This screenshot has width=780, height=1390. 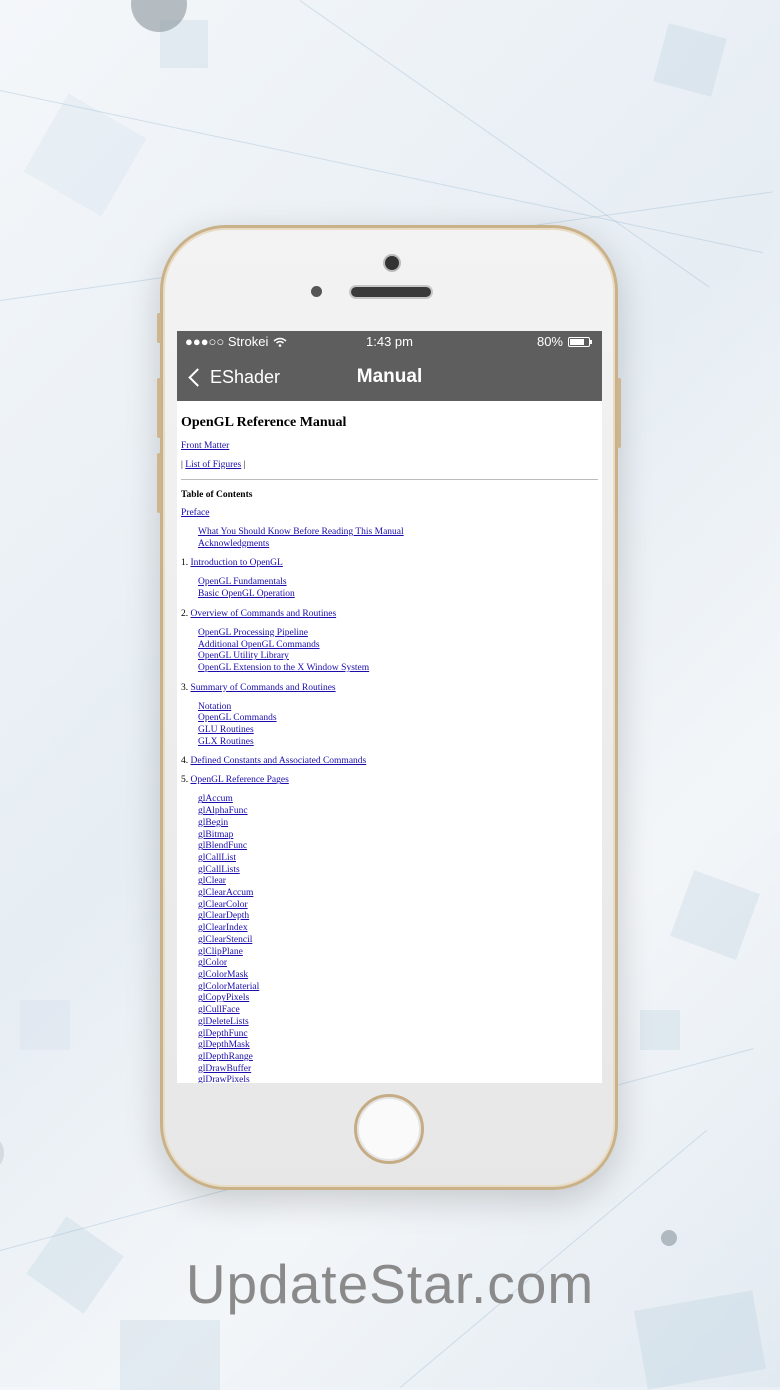 What do you see at coordinates (213, 465) in the screenshot?
I see `list-of-figures-link: List of Figures` at bounding box center [213, 465].